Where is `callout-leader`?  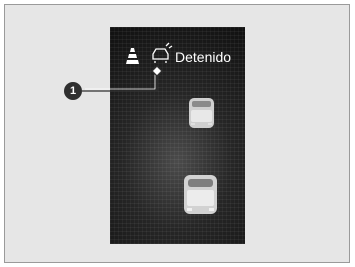
callout-leader is located at coordinates (122, 78).